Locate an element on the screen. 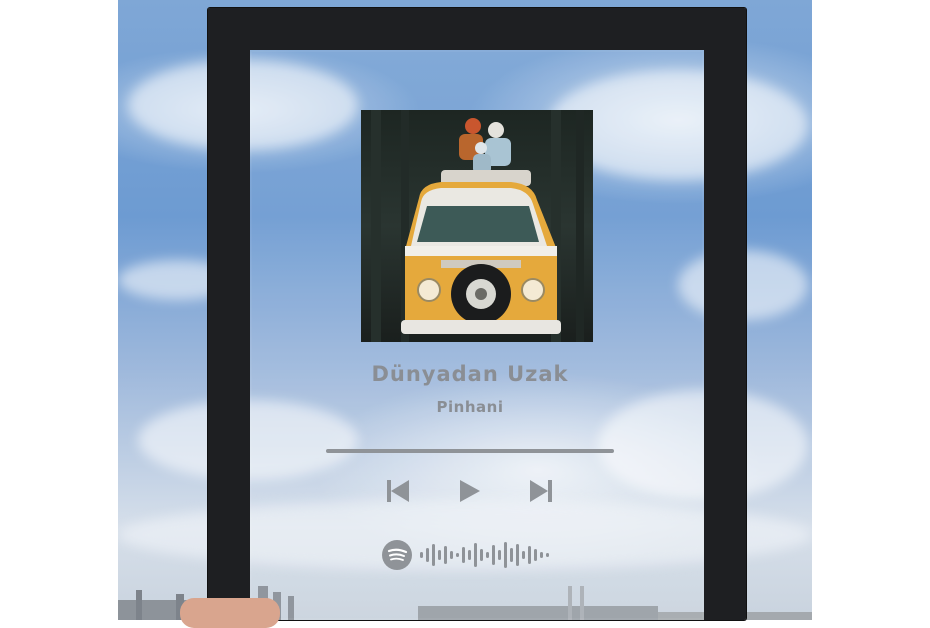  play-icon is located at coordinates (470, 491).